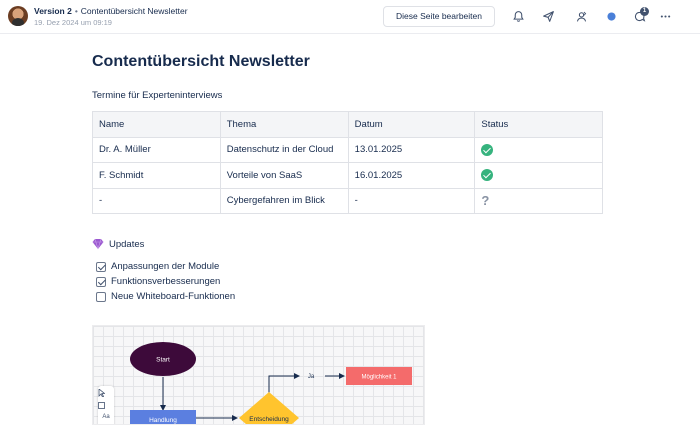  I want to click on version-title: Contentübersicht Newsletter, so click(134, 11).